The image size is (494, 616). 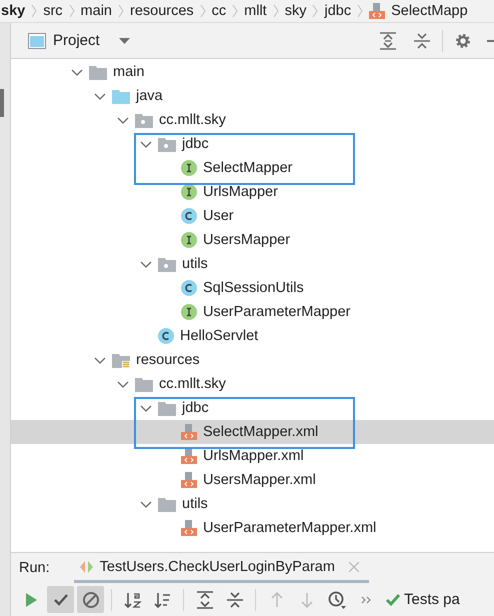 What do you see at coordinates (463, 40) in the screenshot?
I see `settings-icon` at bounding box center [463, 40].